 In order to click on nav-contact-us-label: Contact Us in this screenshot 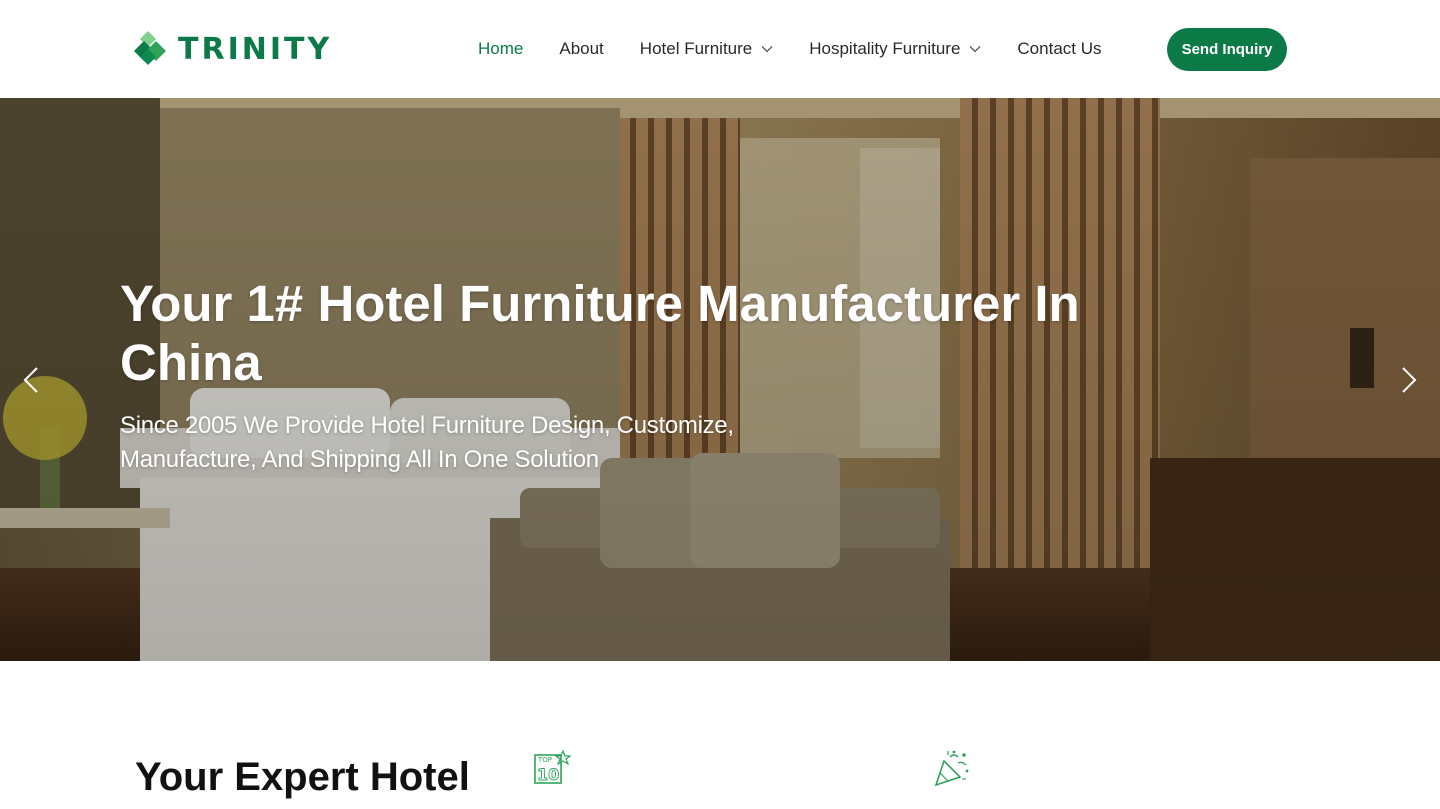, I will do `click(1059, 48)`.